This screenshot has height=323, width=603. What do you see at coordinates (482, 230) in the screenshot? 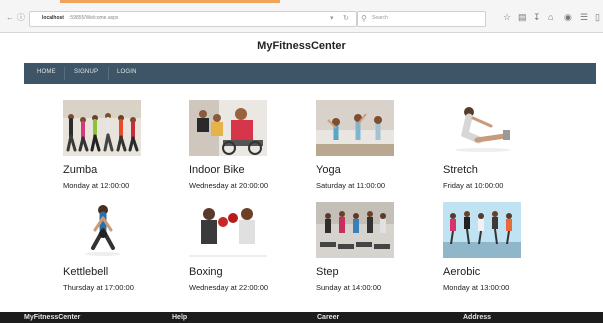
I see `aerobic-image` at bounding box center [482, 230].